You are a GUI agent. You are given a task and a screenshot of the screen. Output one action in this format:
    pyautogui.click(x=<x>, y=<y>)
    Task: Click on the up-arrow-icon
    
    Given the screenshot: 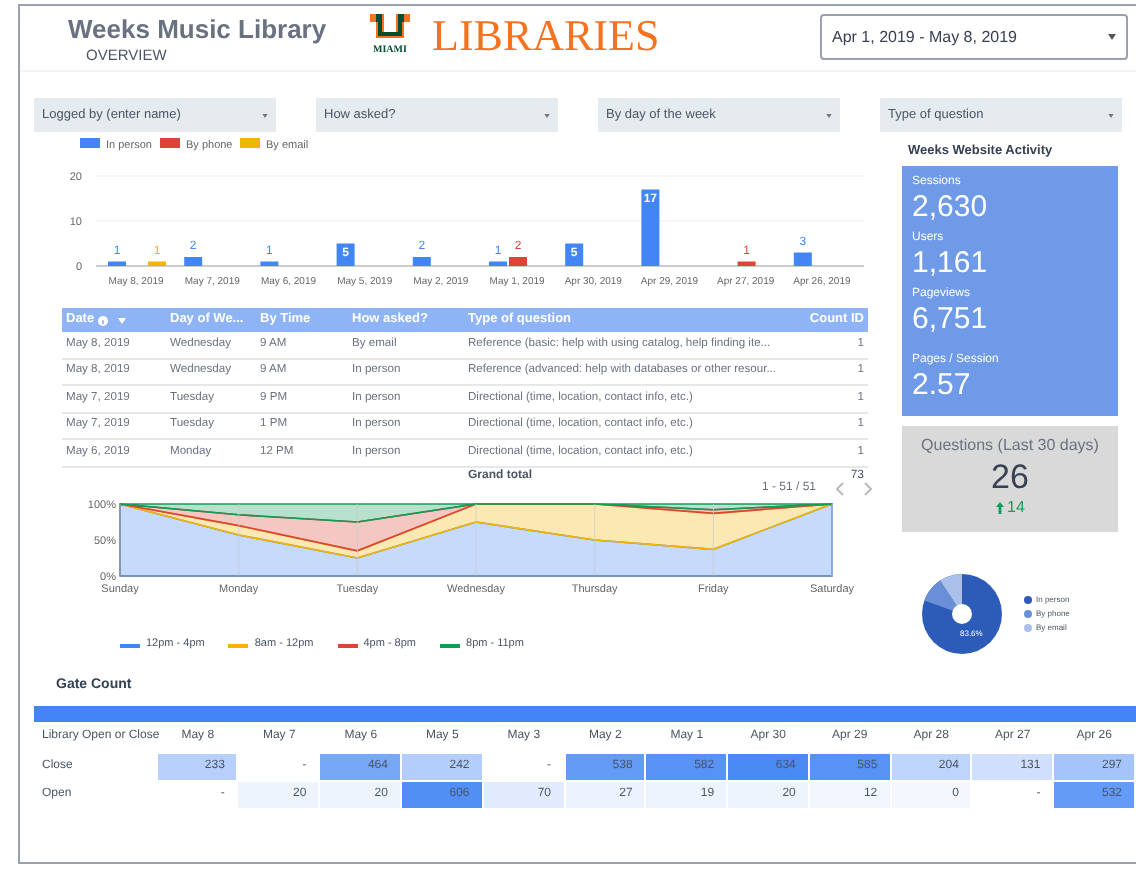 What is the action you would take?
    pyautogui.click(x=999, y=507)
    